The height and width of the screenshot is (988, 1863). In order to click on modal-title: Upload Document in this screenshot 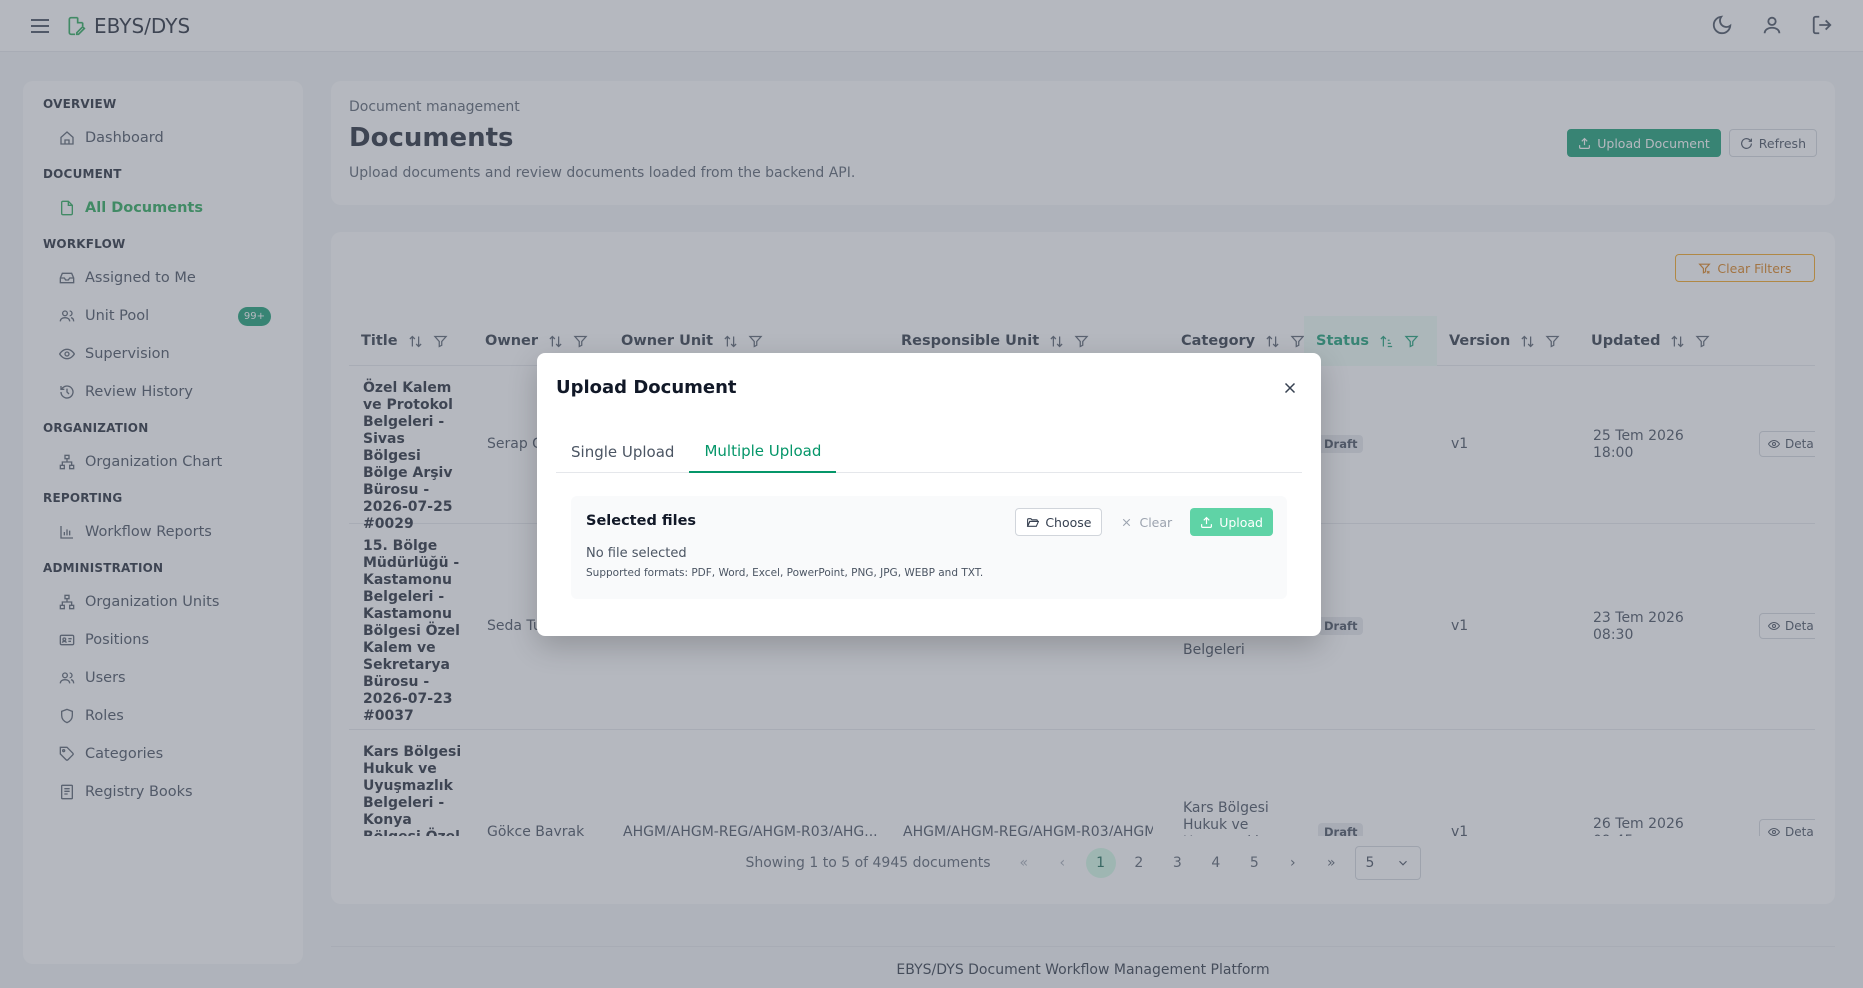, I will do `click(646, 387)`.